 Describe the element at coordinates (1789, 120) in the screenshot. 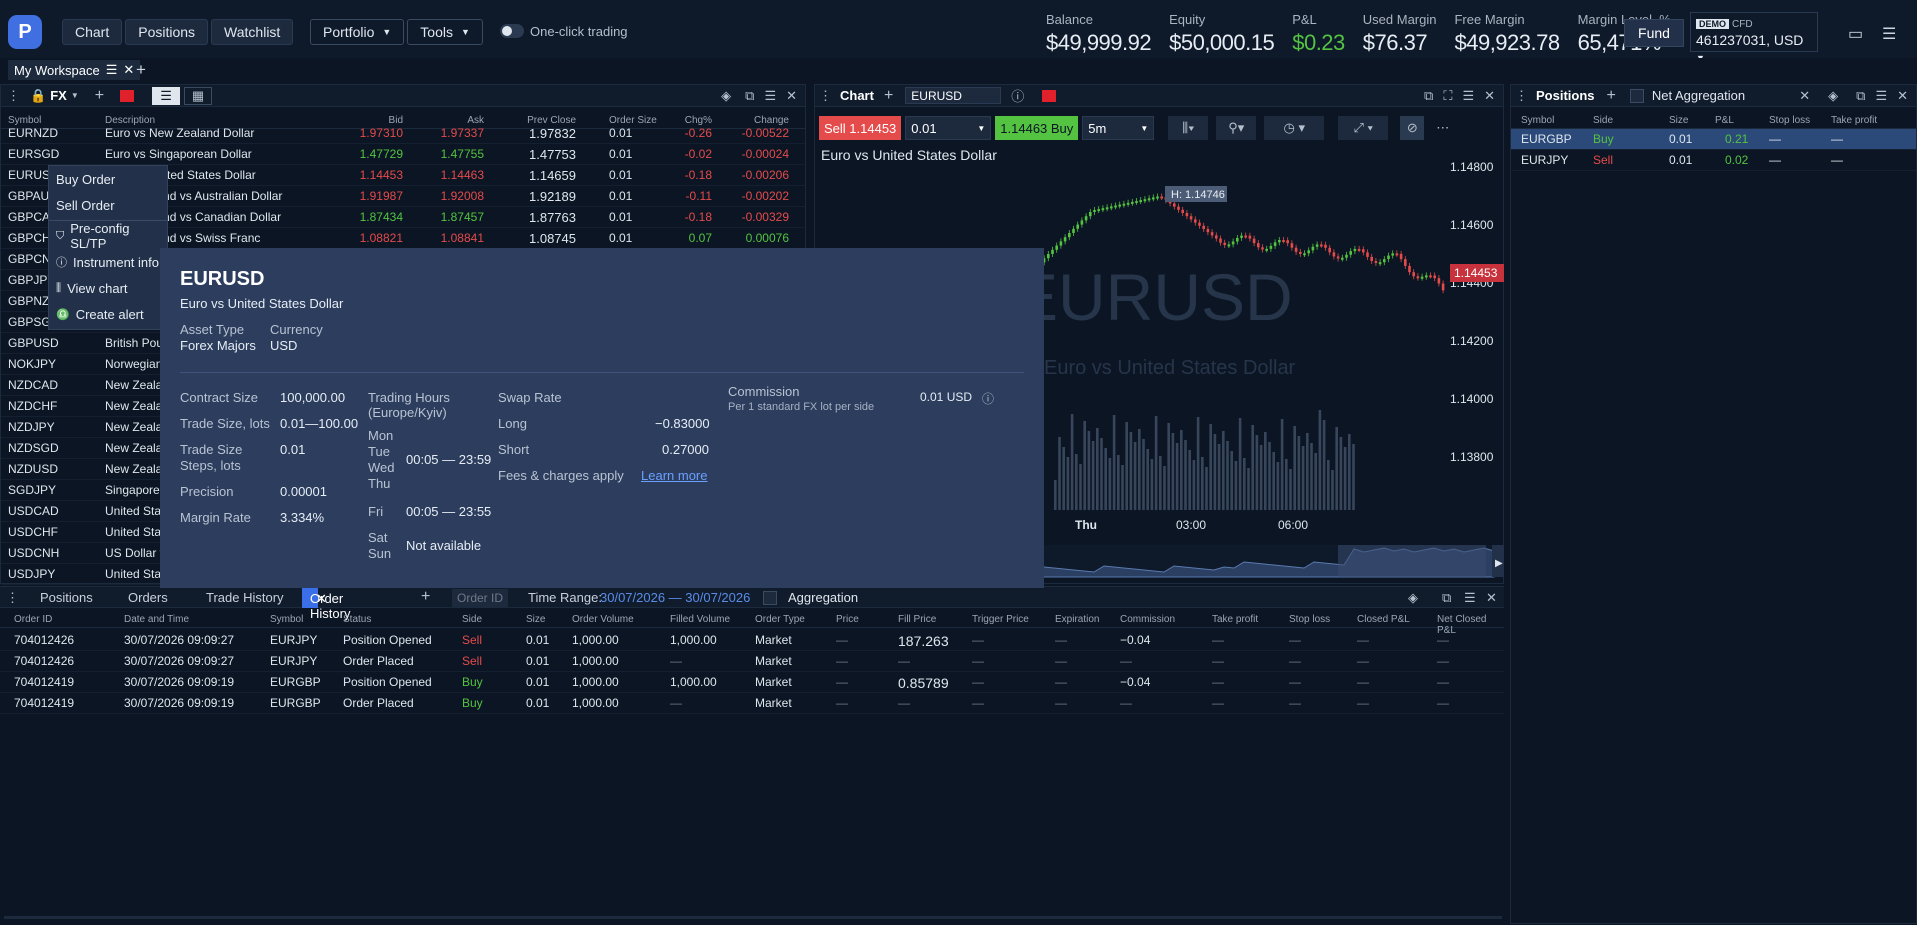

I see `pos-col-stop-loss: Stop loss` at that location.